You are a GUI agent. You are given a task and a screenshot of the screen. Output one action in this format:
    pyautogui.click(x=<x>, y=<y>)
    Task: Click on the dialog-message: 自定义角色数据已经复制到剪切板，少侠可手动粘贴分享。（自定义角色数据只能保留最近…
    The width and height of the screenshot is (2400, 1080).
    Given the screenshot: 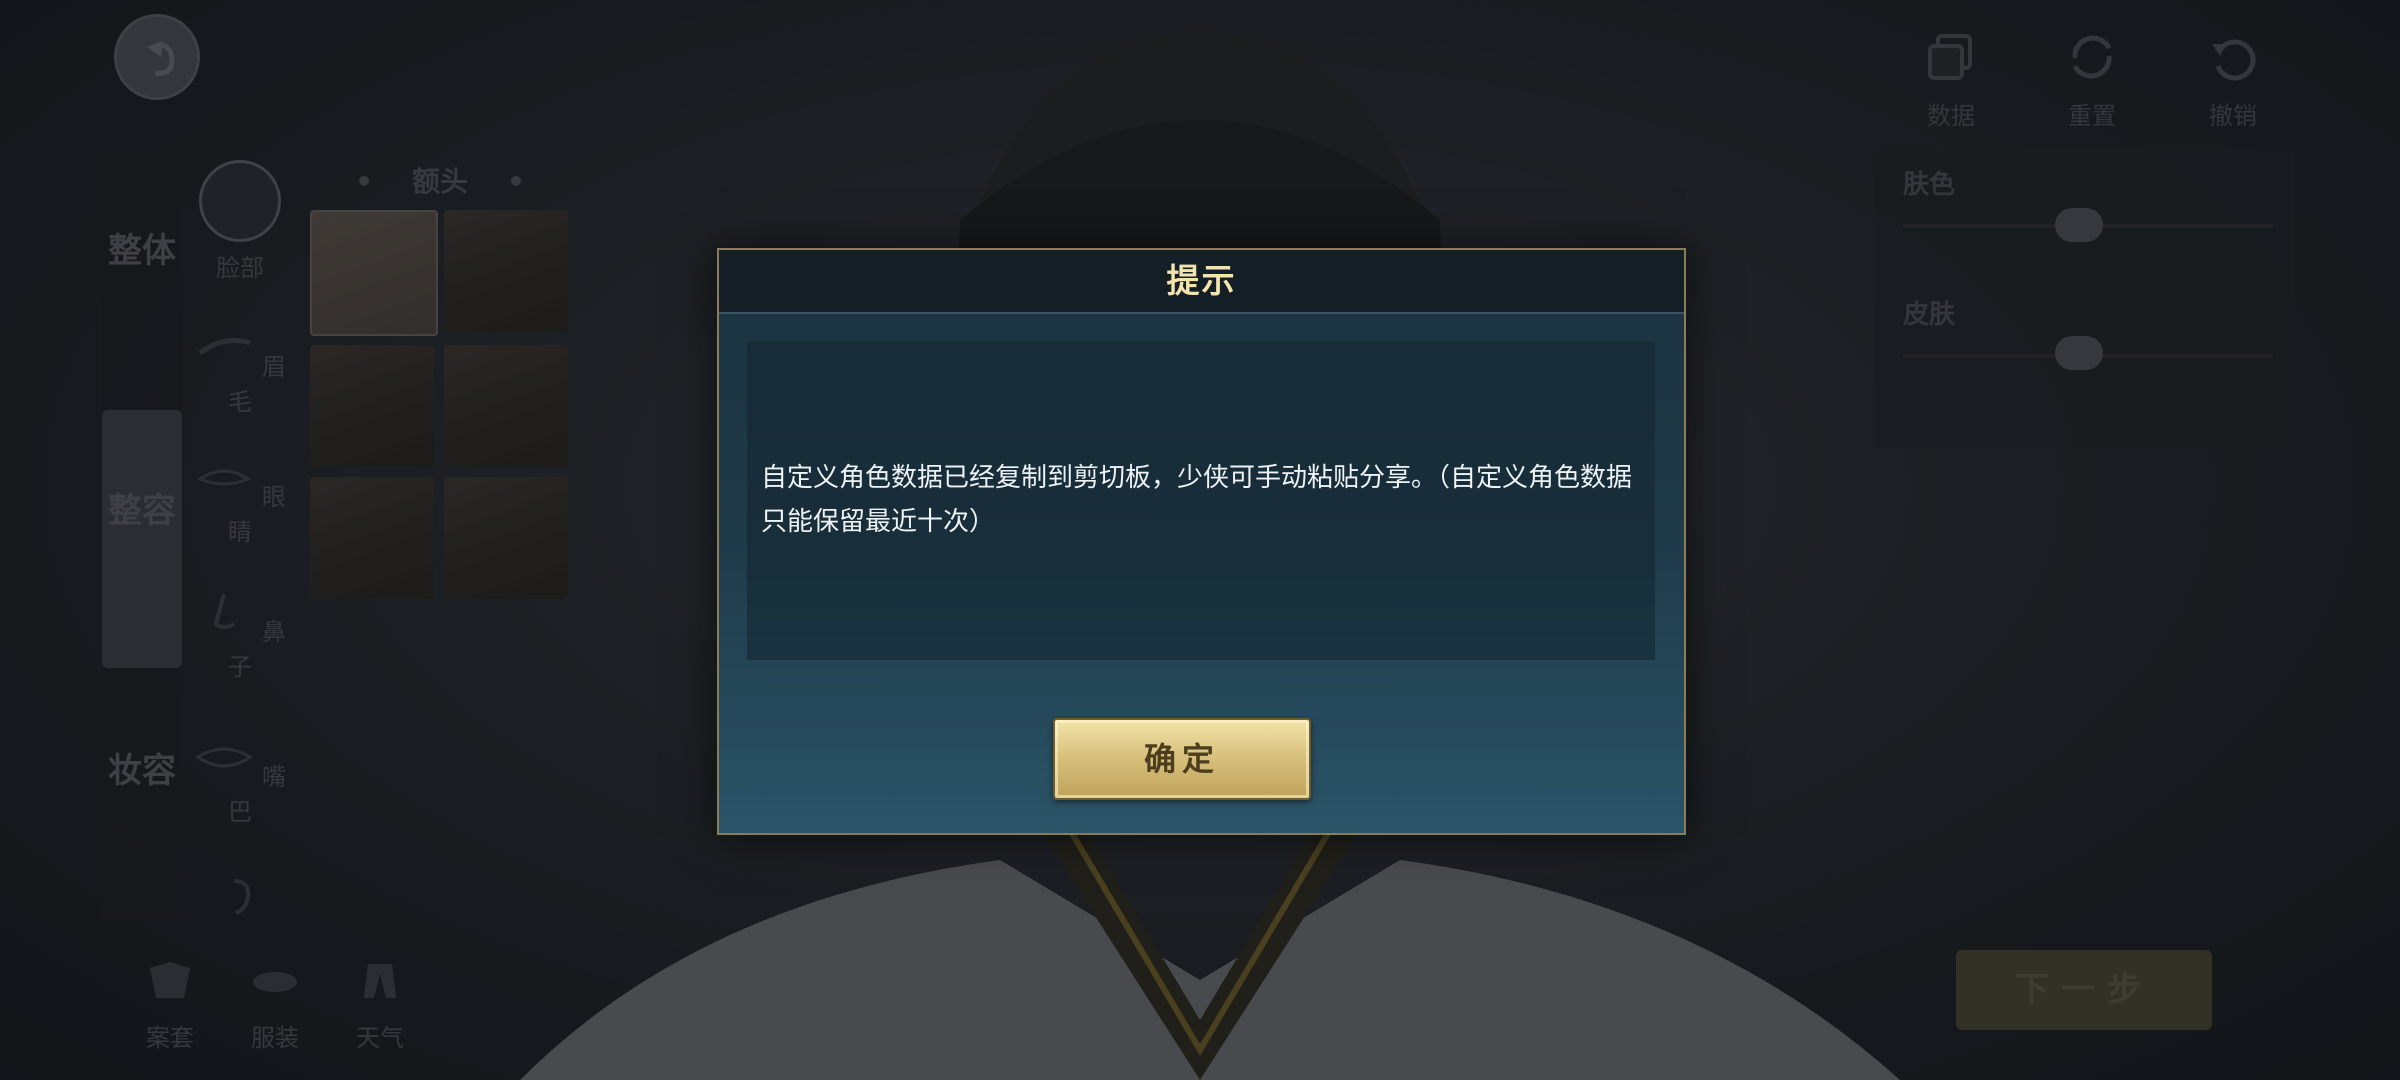 What is the action you would take?
    pyautogui.click(x=1197, y=500)
    